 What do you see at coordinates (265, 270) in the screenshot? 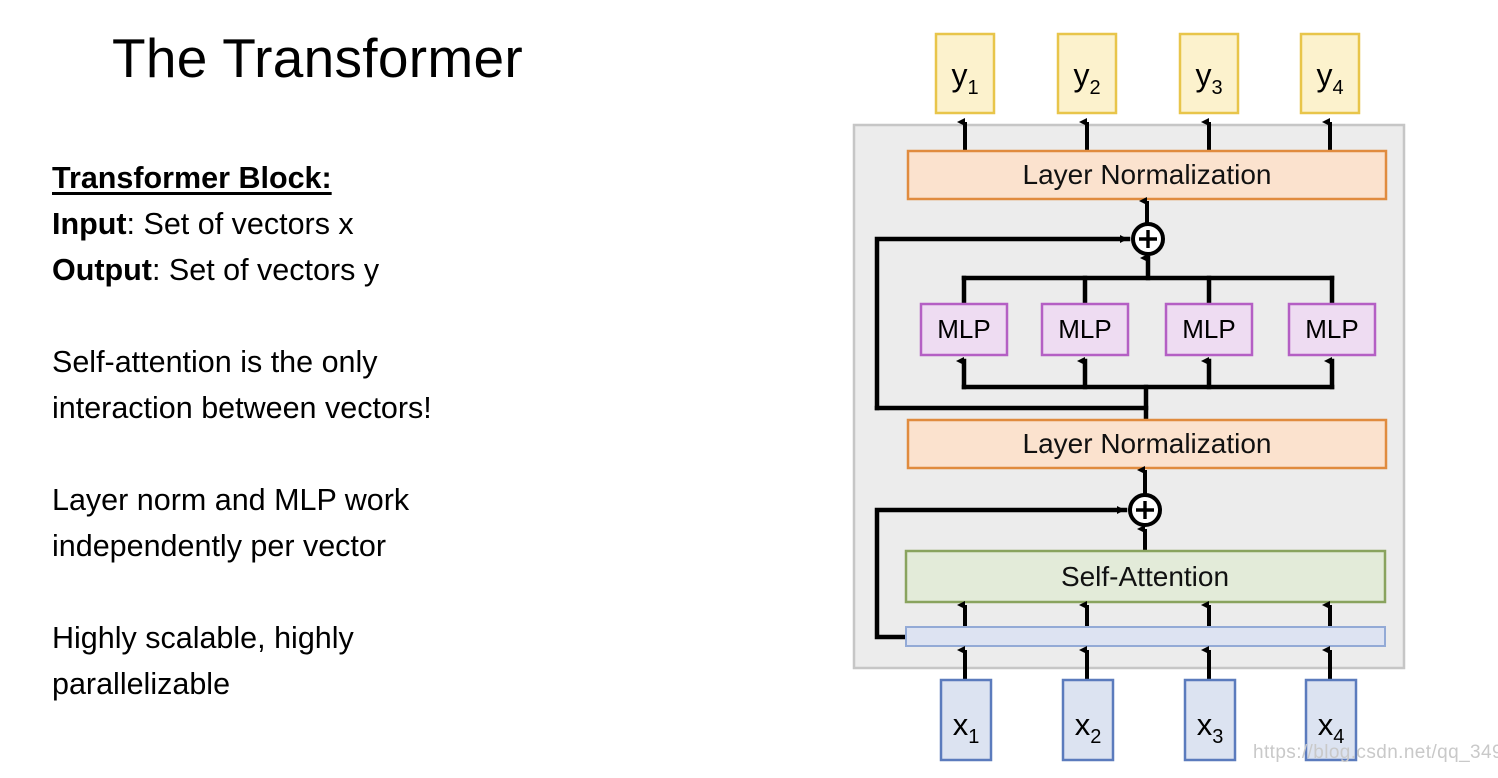
I see `output-value: : Set of vectors y` at bounding box center [265, 270].